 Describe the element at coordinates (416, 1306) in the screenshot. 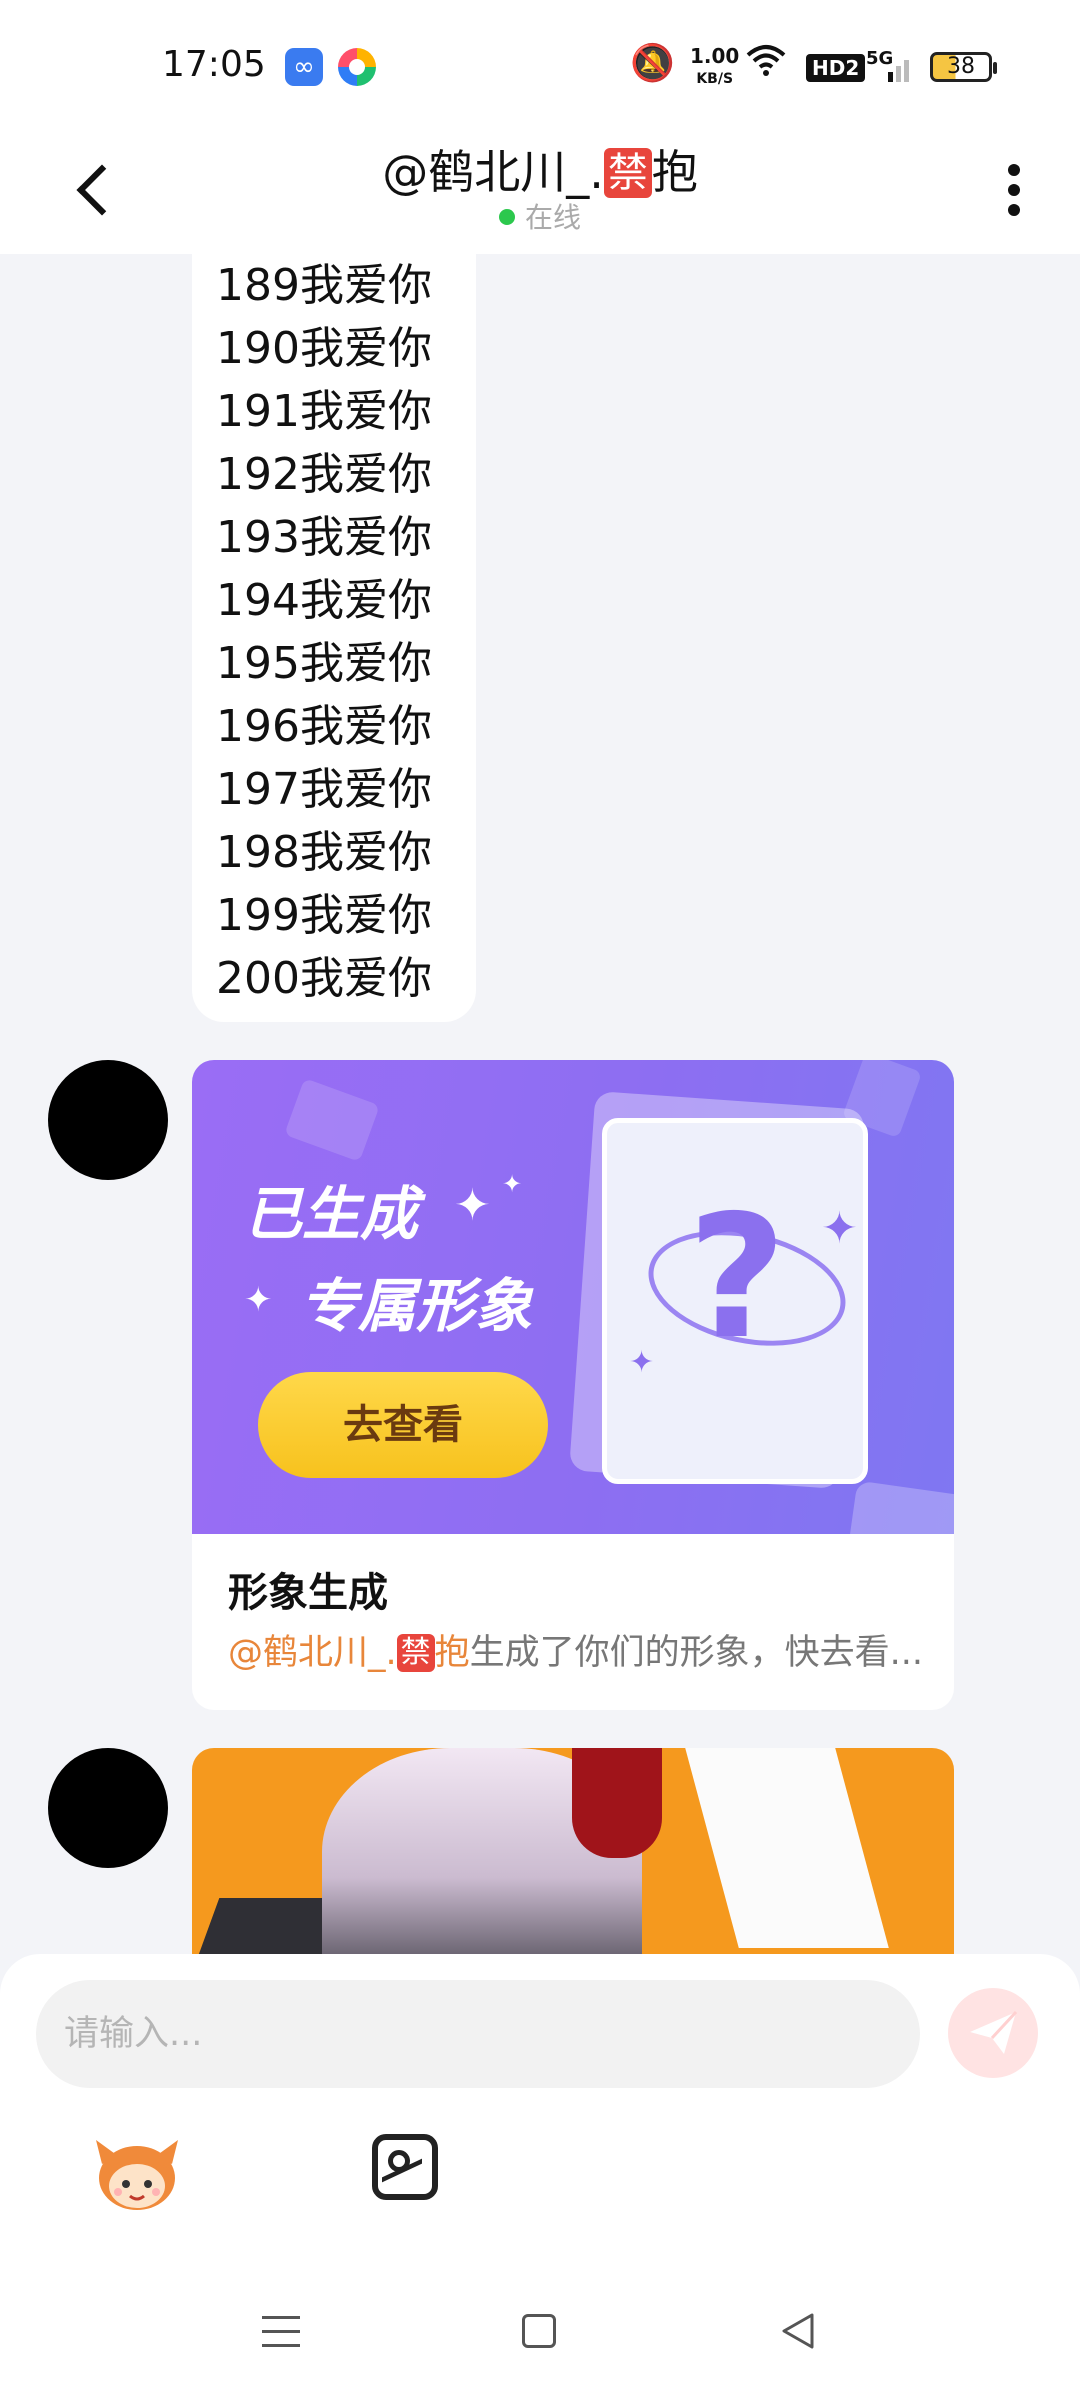

I see `banner-title-line2: 专属形象` at that location.